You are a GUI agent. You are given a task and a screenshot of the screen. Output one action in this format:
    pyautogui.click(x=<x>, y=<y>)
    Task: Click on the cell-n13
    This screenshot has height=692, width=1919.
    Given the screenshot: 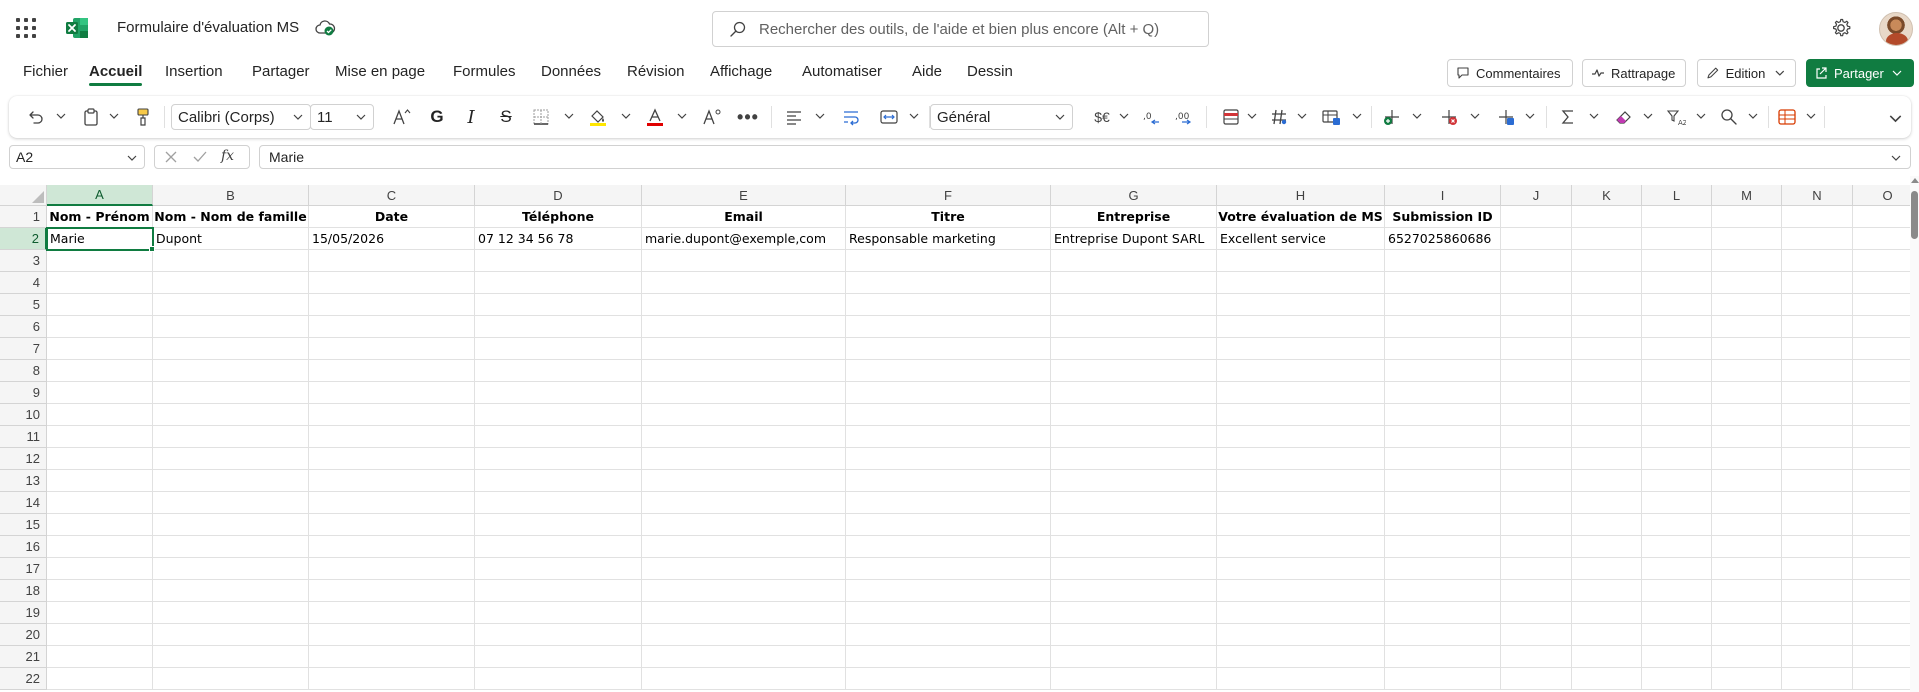 What is the action you would take?
    pyautogui.click(x=1817, y=481)
    